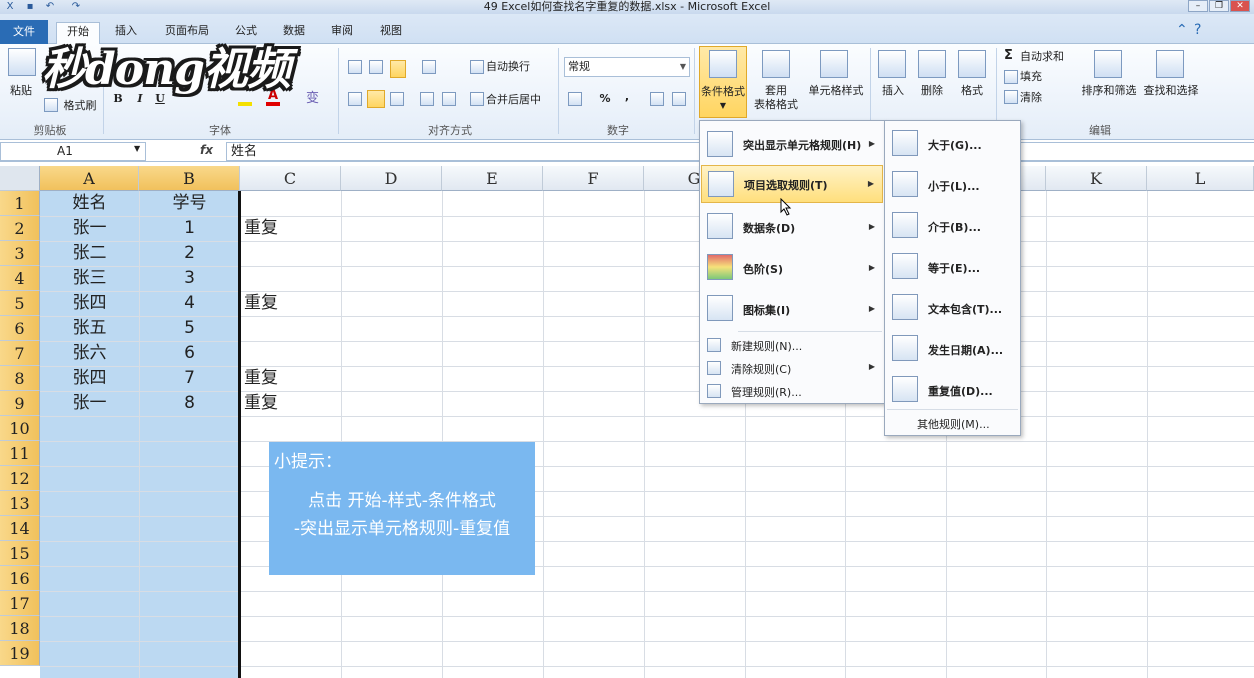 The image size is (1254, 678). What do you see at coordinates (397, 99) in the screenshot?
I see `align-right-icon` at bounding box center [397, 99].